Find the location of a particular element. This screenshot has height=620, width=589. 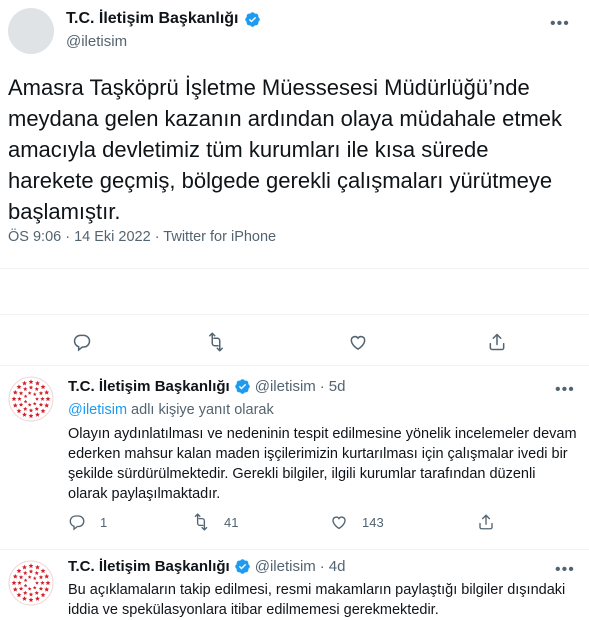

tweet-actions: 1 41 143 is located at coordinates (288, 524).